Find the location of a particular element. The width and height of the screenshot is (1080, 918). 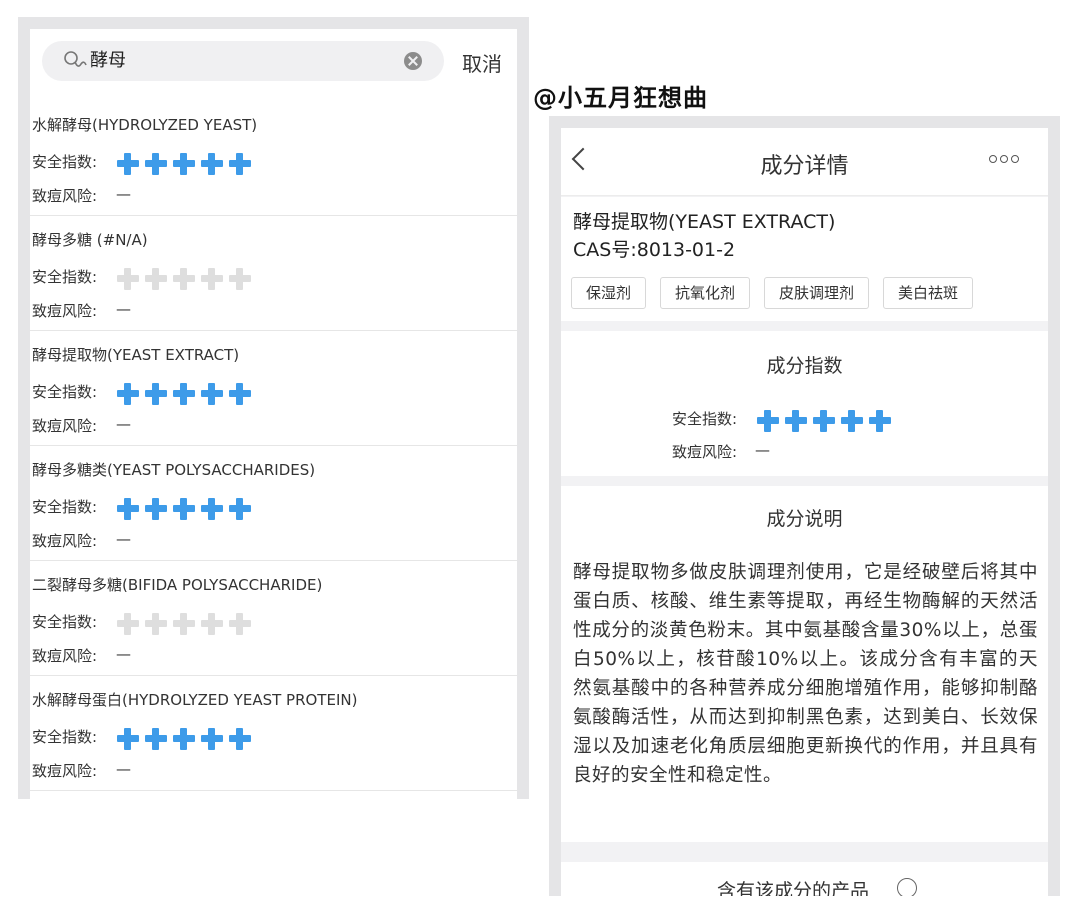

nav-bar: 成分详情 is located at coordinates (804, 162).